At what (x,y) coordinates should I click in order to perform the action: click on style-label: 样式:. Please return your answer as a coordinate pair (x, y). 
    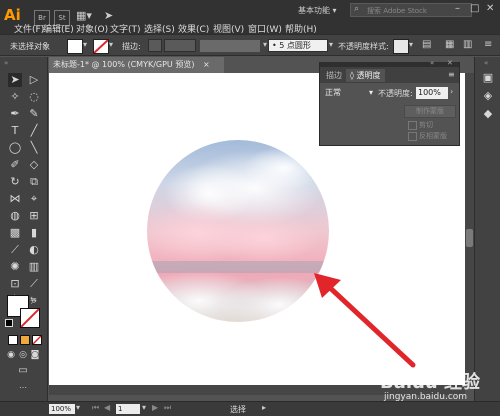
    Looking at the image, I should click on (379, 46).